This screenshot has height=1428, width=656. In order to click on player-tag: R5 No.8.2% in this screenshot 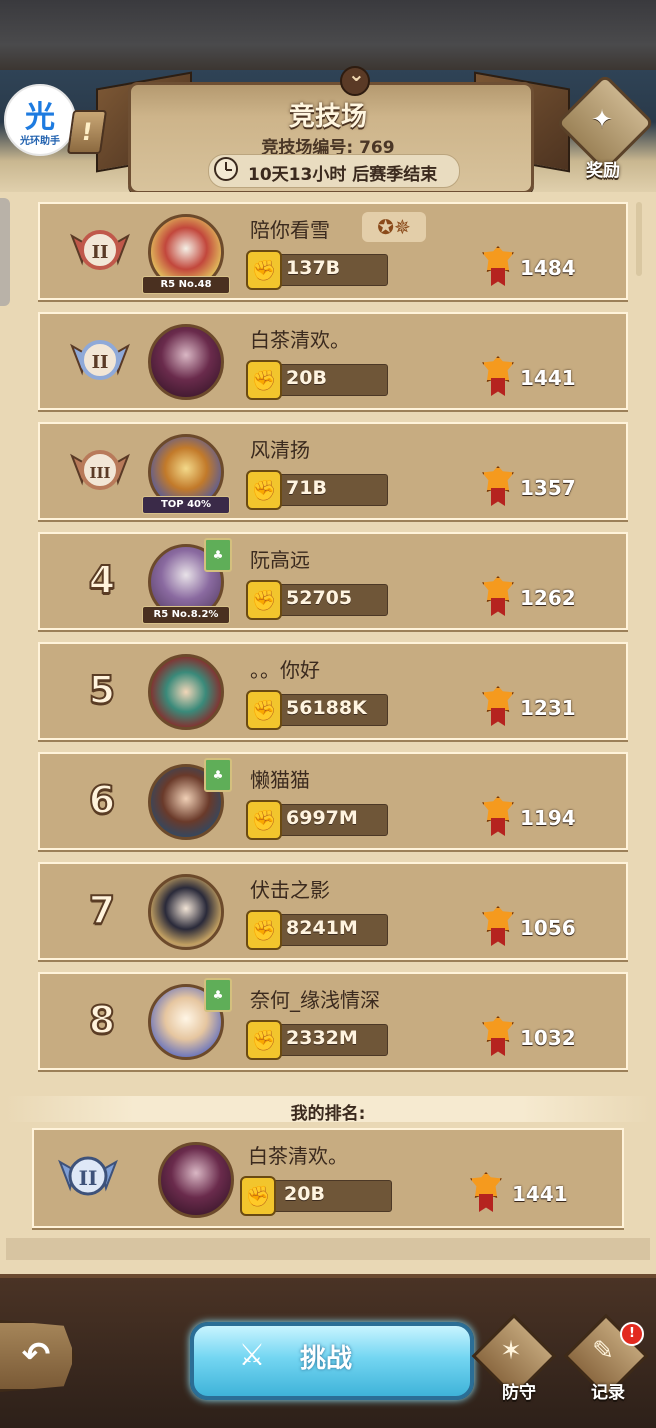, I will do `click(186, 615)`.